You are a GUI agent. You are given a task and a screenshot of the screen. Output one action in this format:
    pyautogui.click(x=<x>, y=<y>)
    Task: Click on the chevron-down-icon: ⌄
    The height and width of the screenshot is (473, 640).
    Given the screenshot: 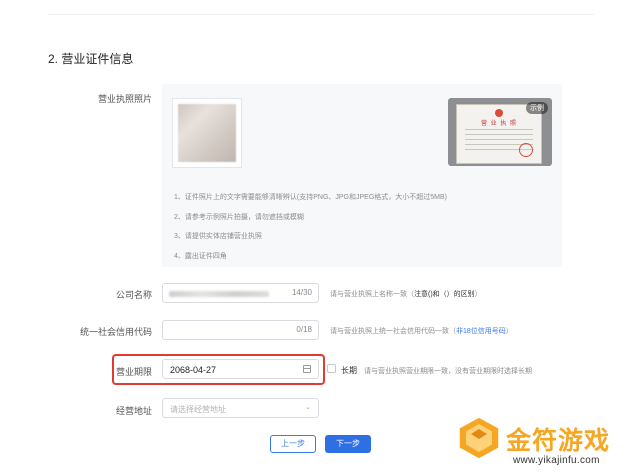 What is the action you would take?
    pyautogui.click(x=308, y=407)
    